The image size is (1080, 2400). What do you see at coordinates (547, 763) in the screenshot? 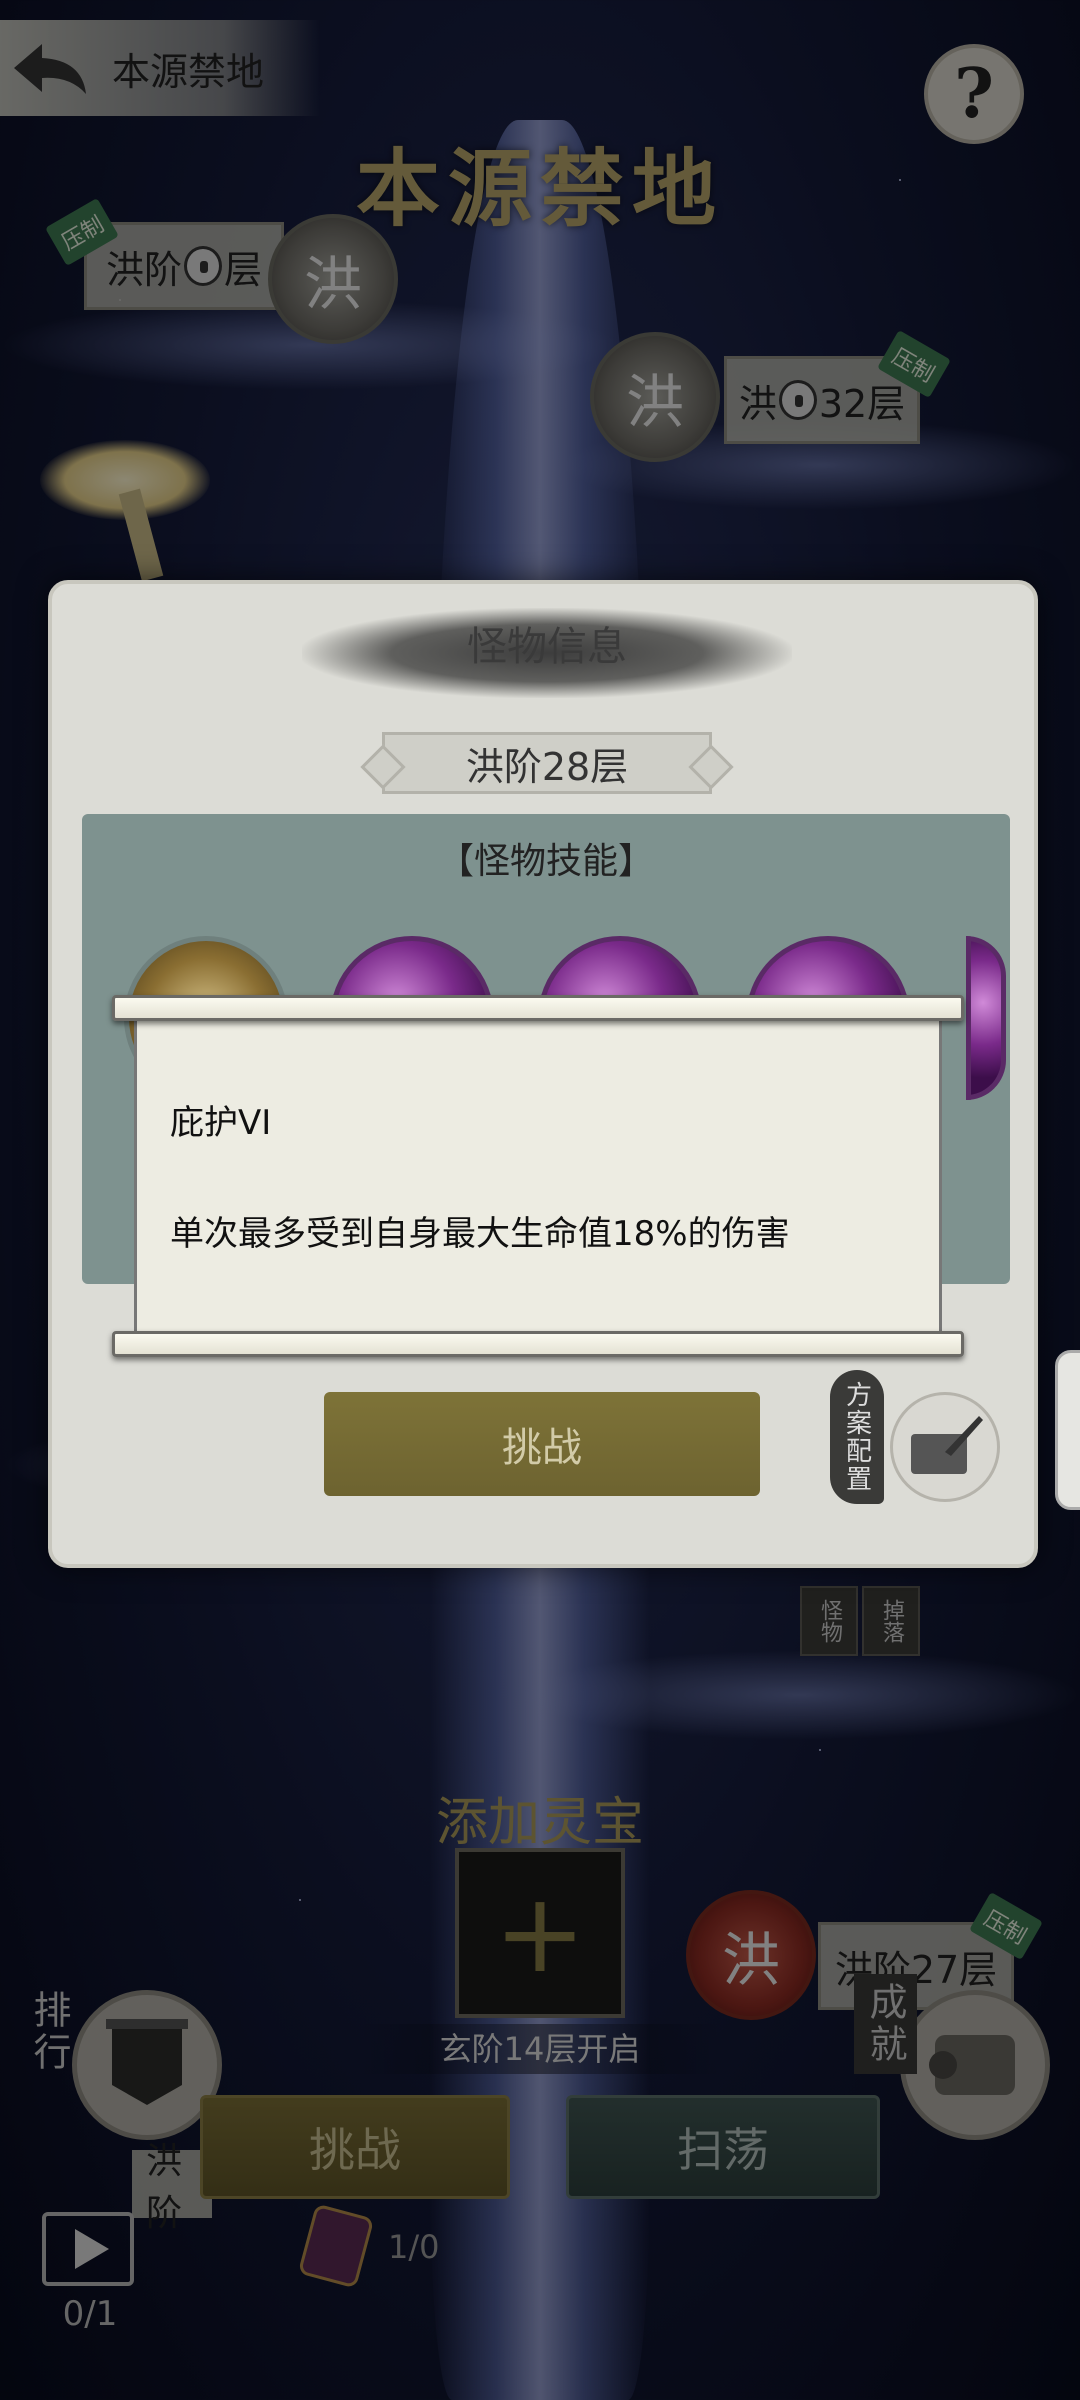
I see `floor-banner: 洪阶28层` at bounding box center [547, 763].